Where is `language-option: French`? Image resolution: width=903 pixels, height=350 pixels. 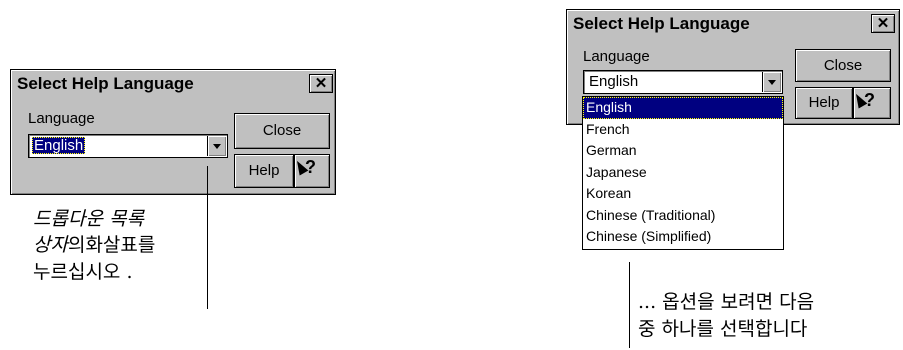
language-option: French is located at coordinates (683, 130).